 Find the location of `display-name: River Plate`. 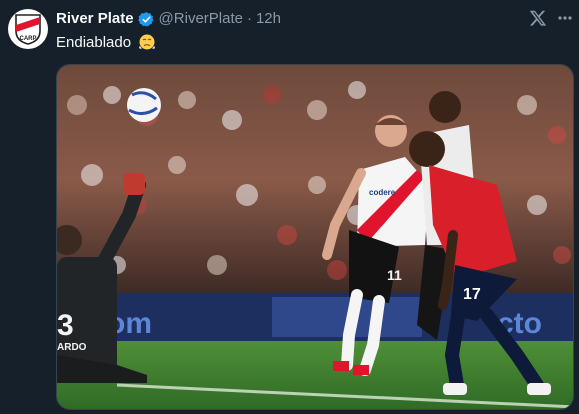

display-name: River Plate is located at coordinates (95, 19).